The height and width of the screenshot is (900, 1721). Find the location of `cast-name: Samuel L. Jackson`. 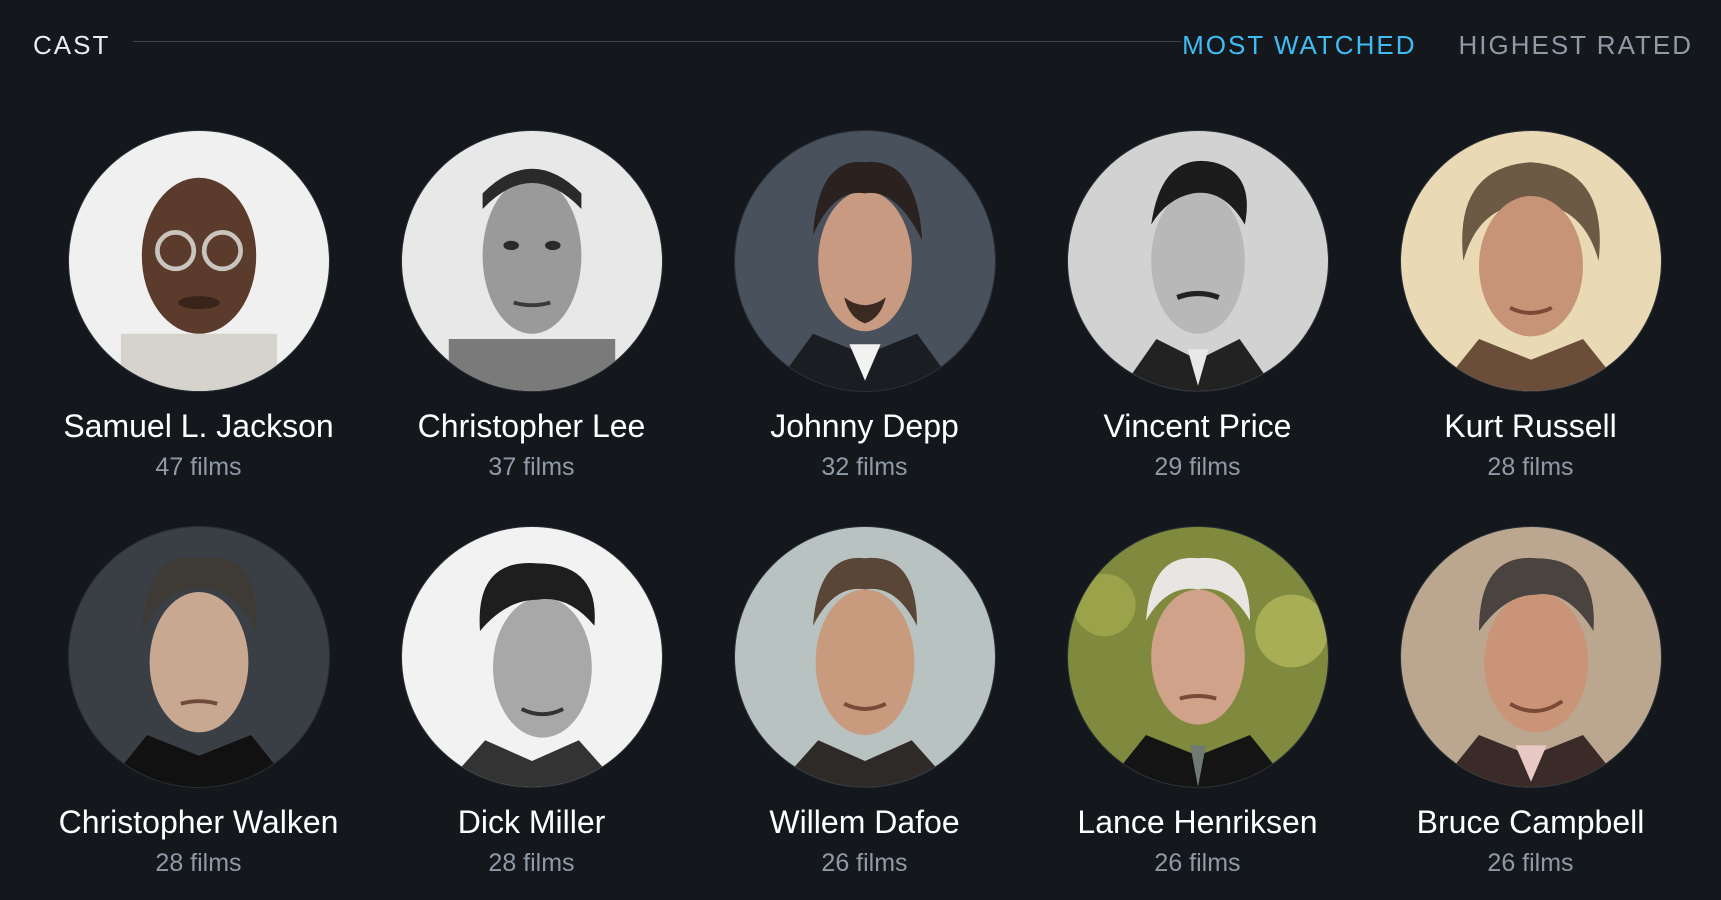

cast-name: Samuel L. Jackson is located at coordinates (198, 426).